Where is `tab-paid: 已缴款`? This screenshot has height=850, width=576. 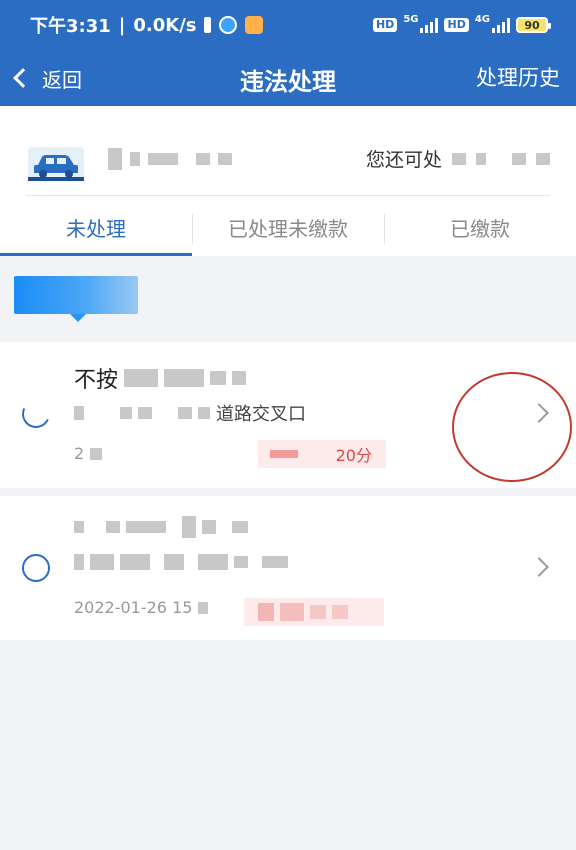 tab-paid: 已缴款 is located at coordinates (480, 229).